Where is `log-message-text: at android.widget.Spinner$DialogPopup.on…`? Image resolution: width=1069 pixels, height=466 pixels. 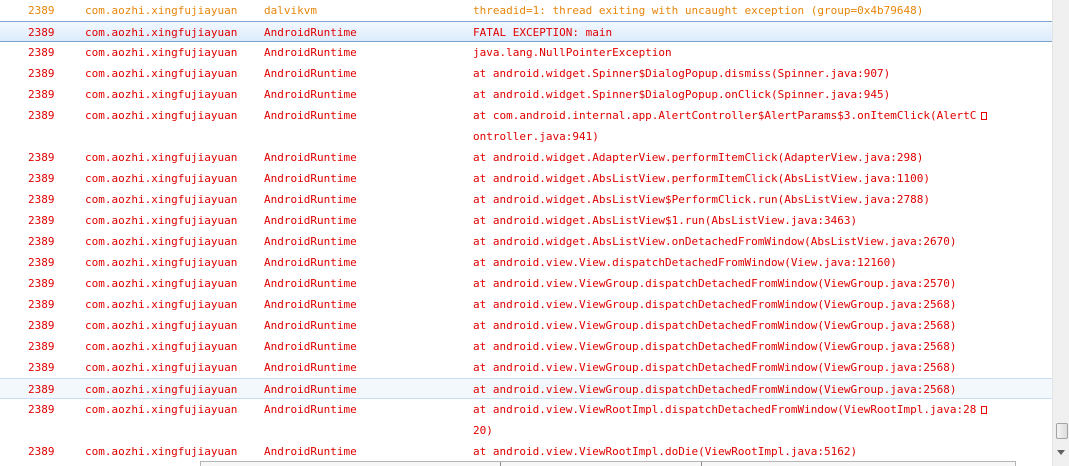
log-message-text: at android.widget.Spinner$DialogPopup.on… is located at coordinates (682, 94).